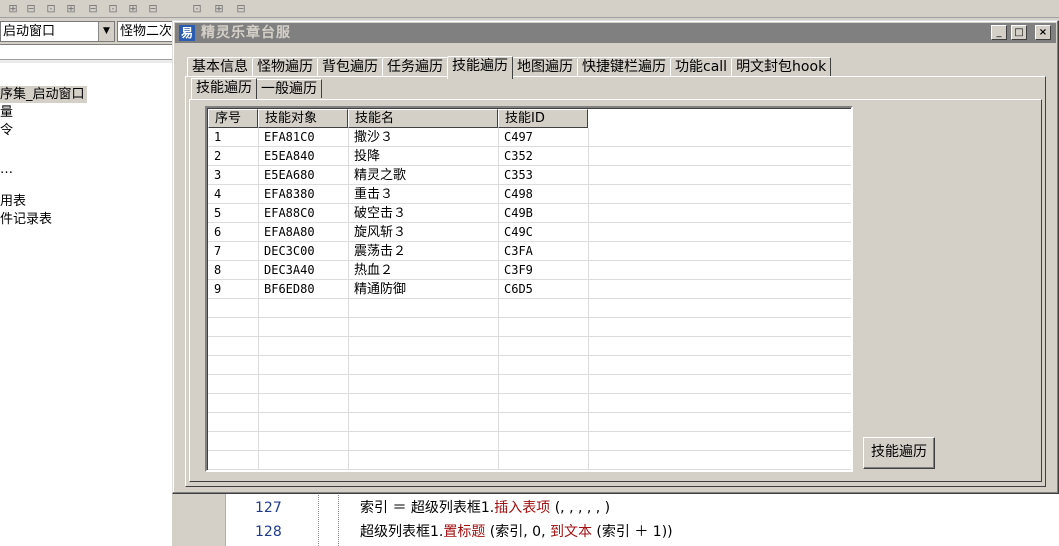  Describe the element at coordinates (529, 9) in the screenshot. I see `ide-toolbar: ⊞ ⊟ ⊡ ⊞ ⊟ ⊡ ⊞ ⊟ ⊡ ⊞ ⊟` at that location.